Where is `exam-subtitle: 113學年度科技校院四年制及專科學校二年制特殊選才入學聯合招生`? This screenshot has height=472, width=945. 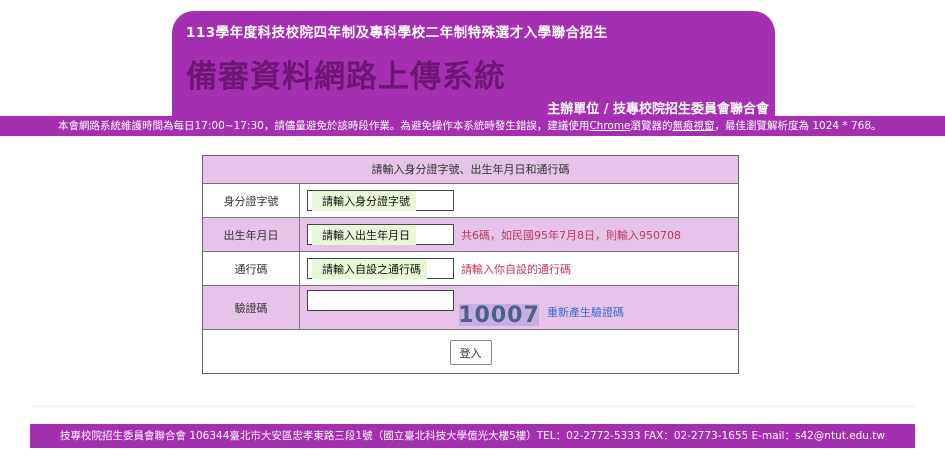
exam-subtitle: 113學年度科技校院四年制及專科學校二年制特殊選才入學聯合招生 is located at coordinates (397, 33).